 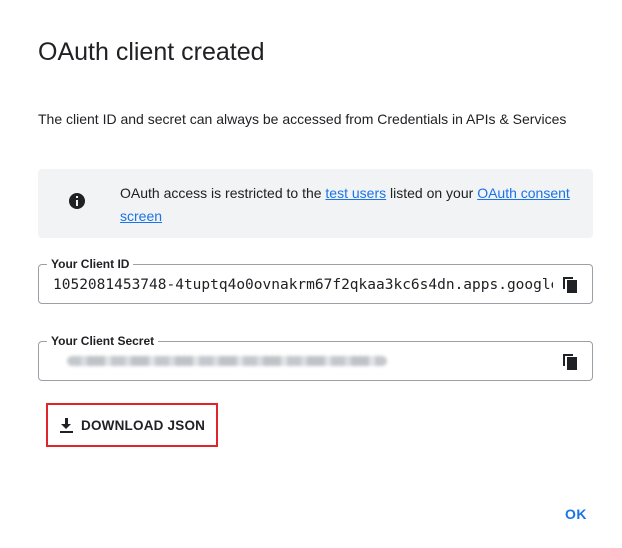 I want to click on test-users-link: test users, so click(x=355, y=193).